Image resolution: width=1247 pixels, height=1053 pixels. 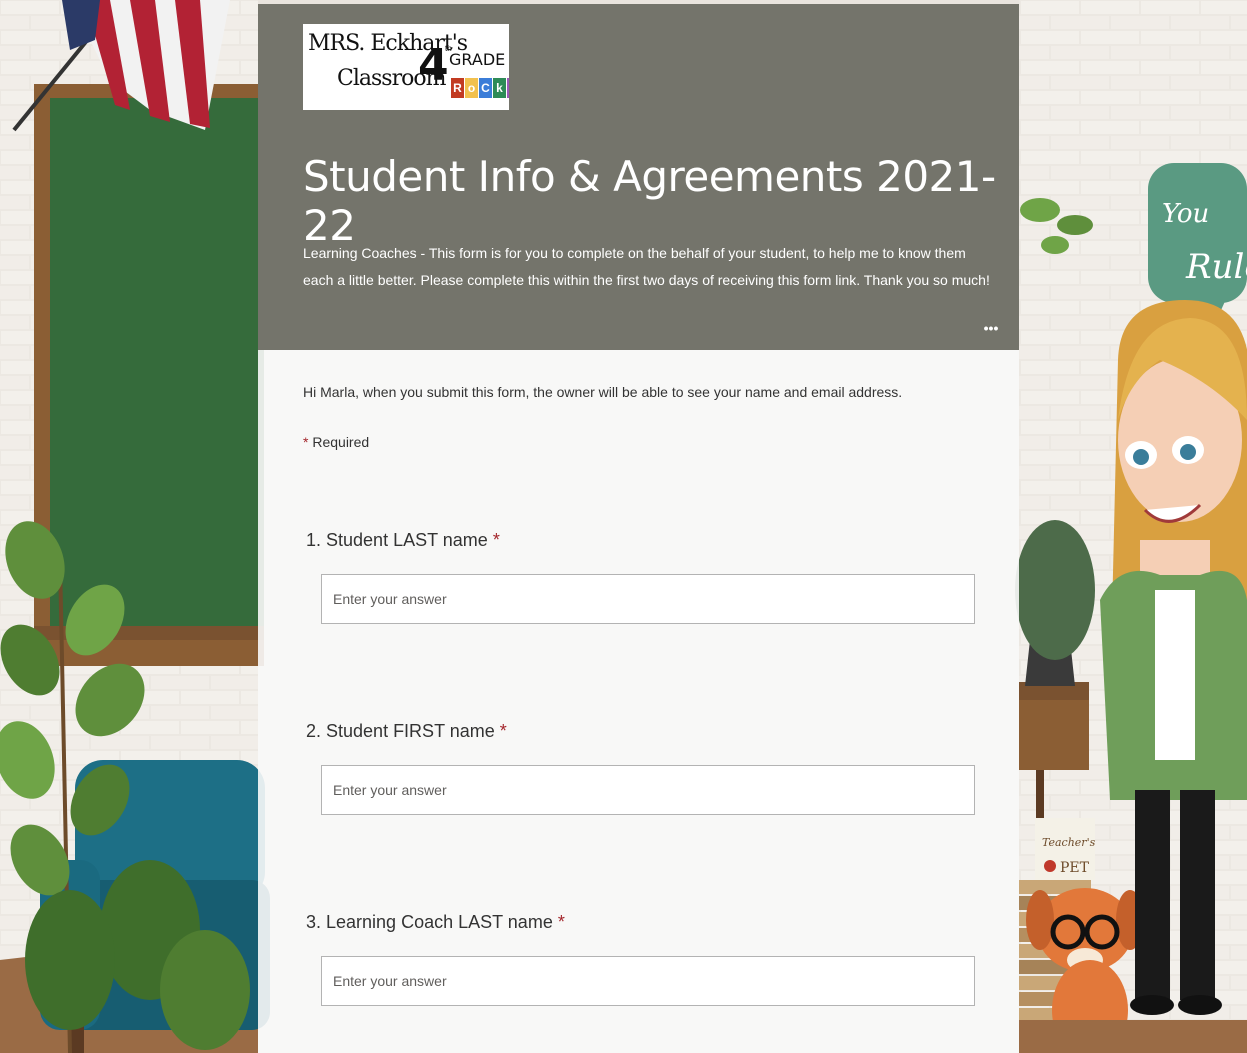 What do you see at coordinates (991, 330) in the screenshot?
I see `more-options-button: •••` at bounding box center [991, 330].